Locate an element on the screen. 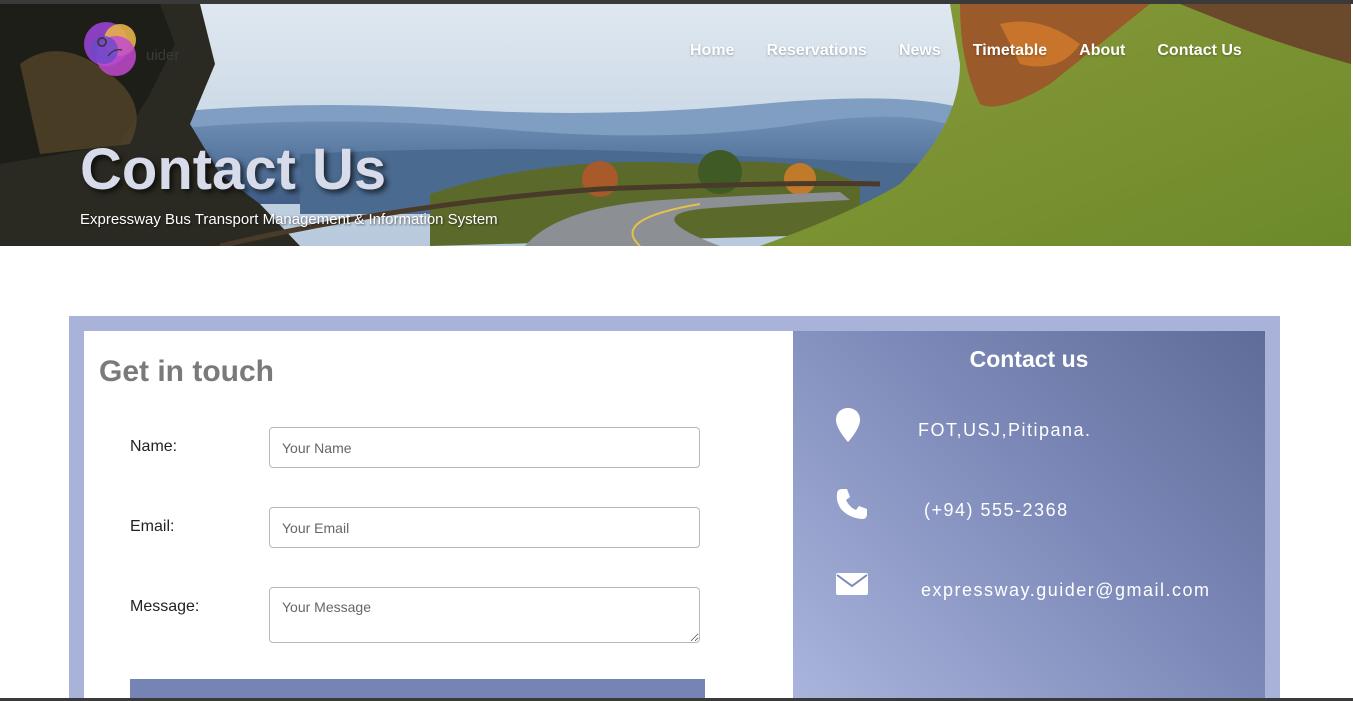 This screenshot has height=701, width=1353. contact-email: expressway.guider@gmail.com is located at coordinates (1066, 590).